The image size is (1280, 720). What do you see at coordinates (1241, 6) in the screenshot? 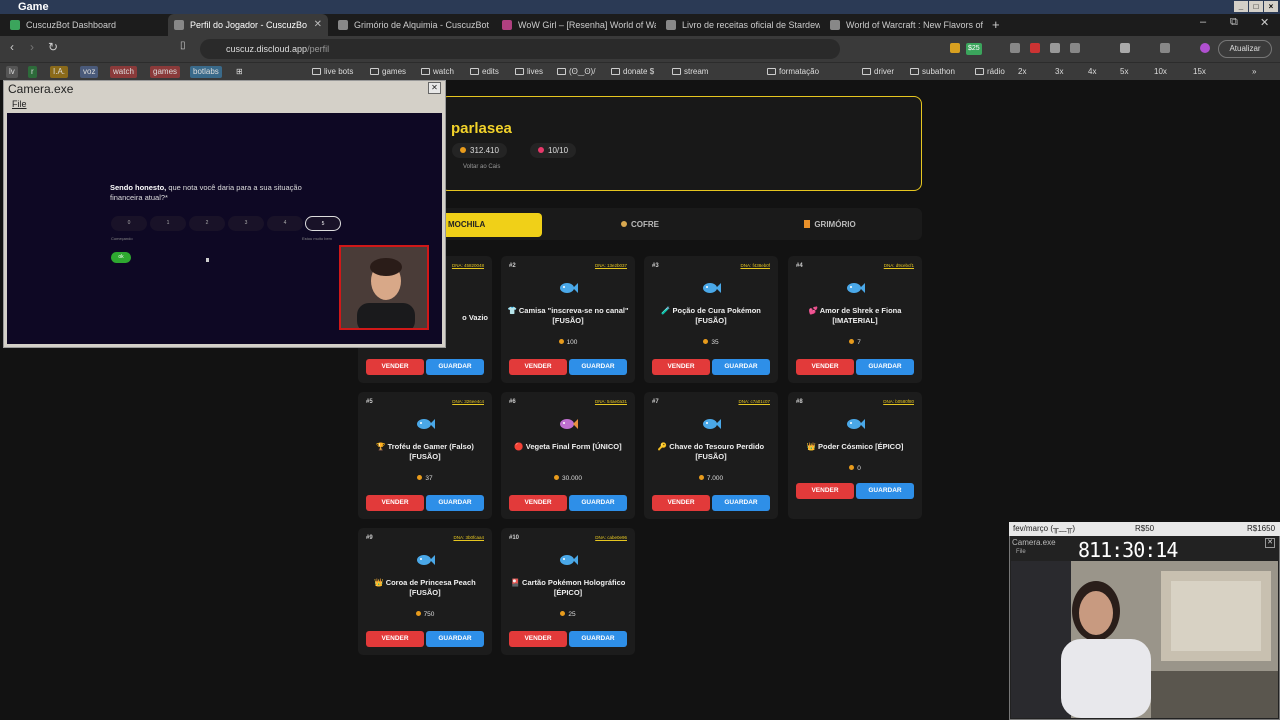
I see `minimize-button: _` at bounding box center [1241, 6].